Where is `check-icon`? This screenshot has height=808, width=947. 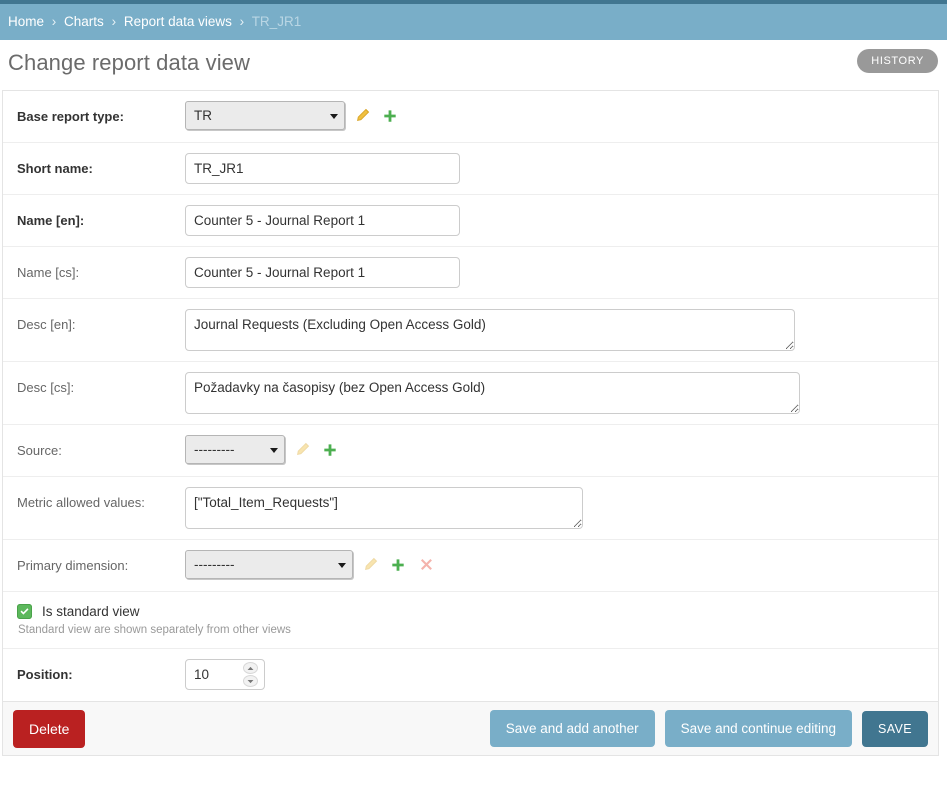
check-icon is located at coordinates (24, 611).